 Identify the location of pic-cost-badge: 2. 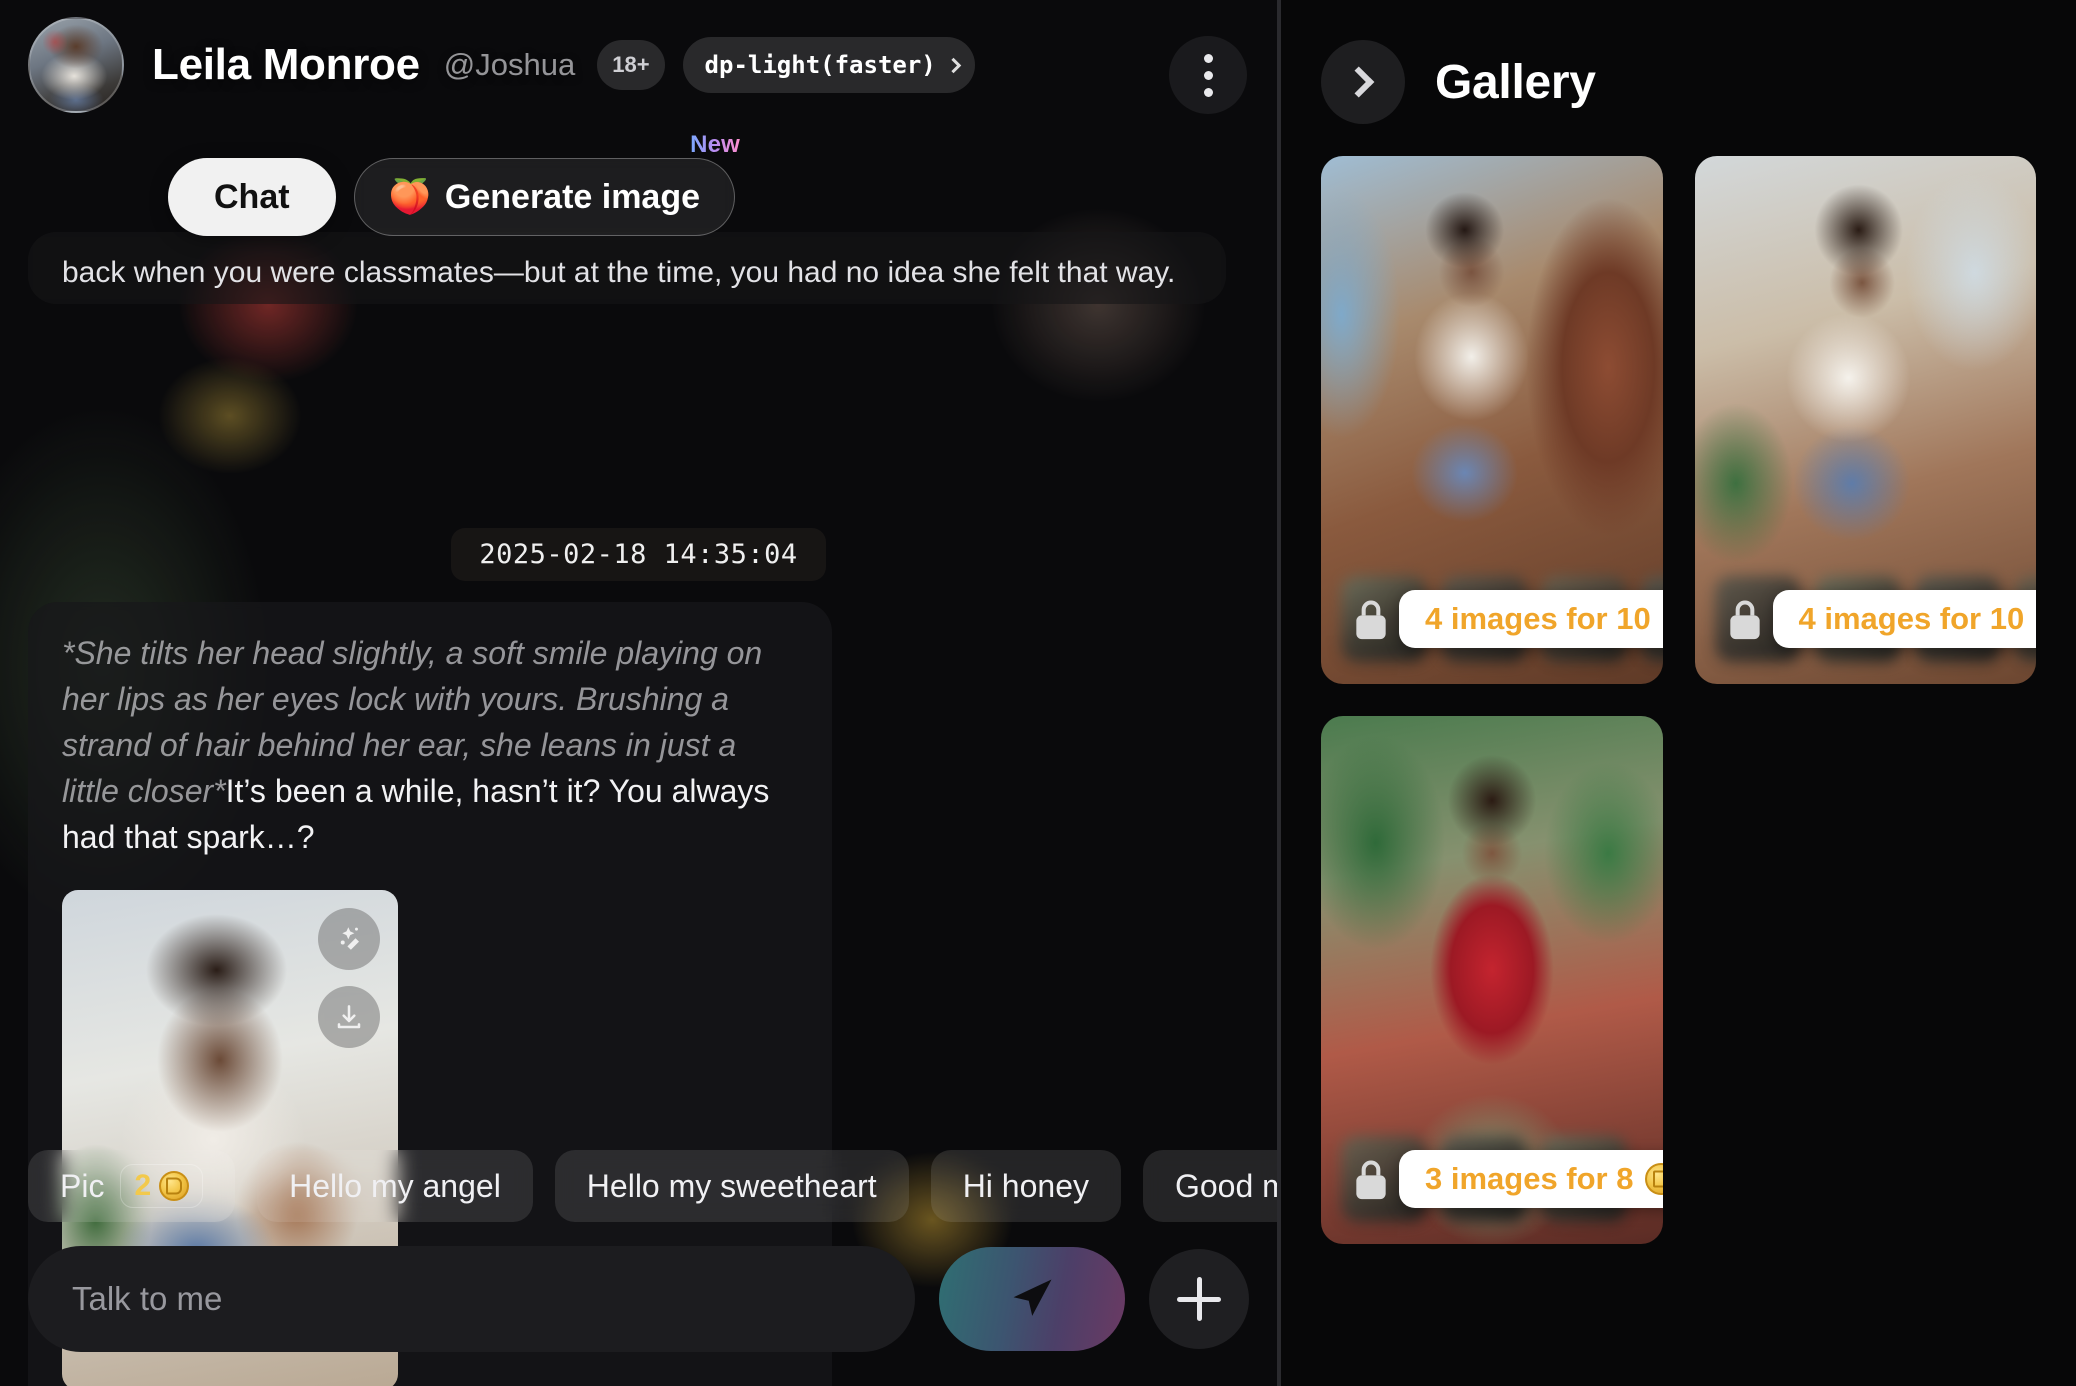
(162, 1186).